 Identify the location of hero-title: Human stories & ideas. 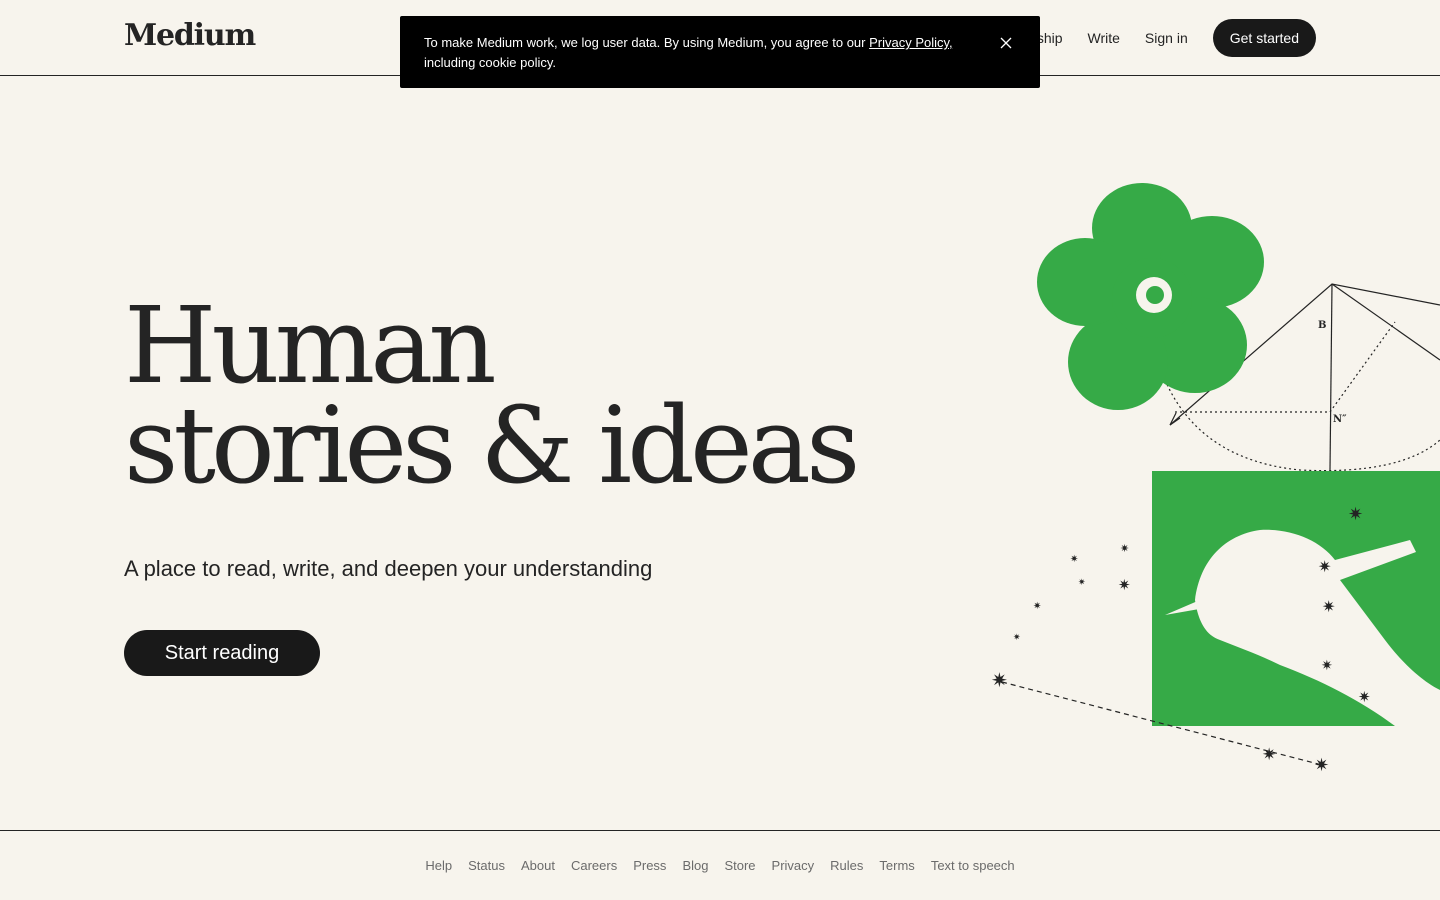
(492, 395).